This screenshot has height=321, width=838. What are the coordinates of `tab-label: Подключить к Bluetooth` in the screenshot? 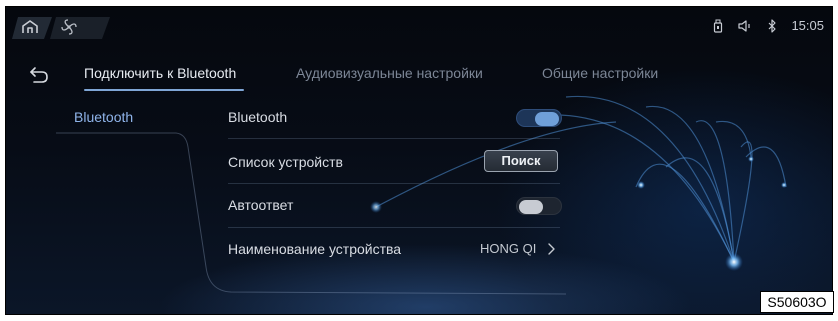 It's located at (160, 73).